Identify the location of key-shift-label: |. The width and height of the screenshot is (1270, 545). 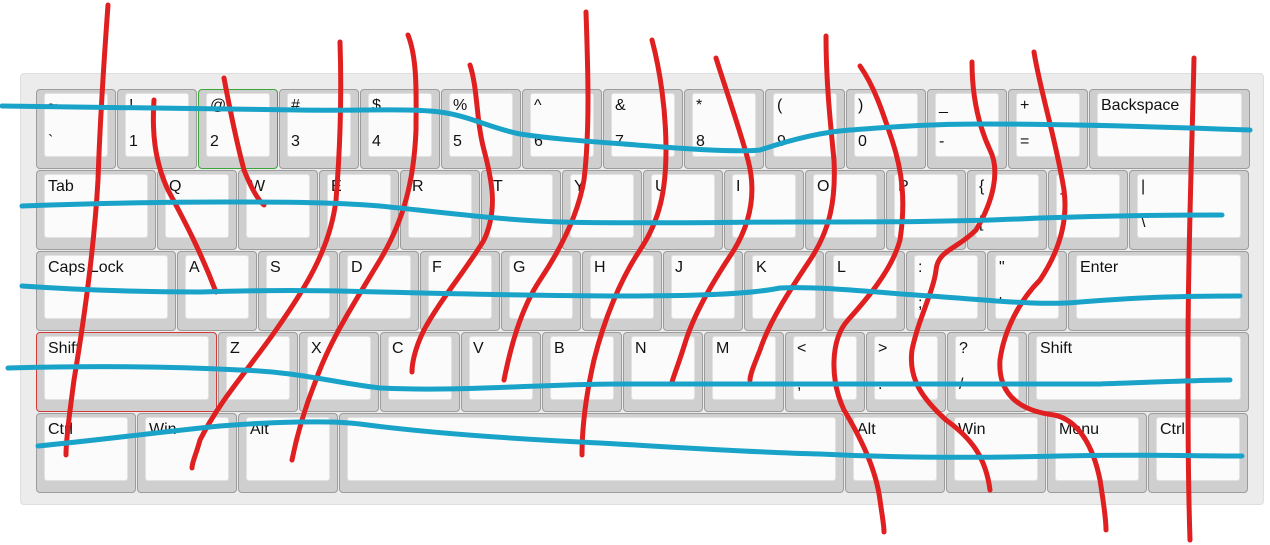
(1143, 186).